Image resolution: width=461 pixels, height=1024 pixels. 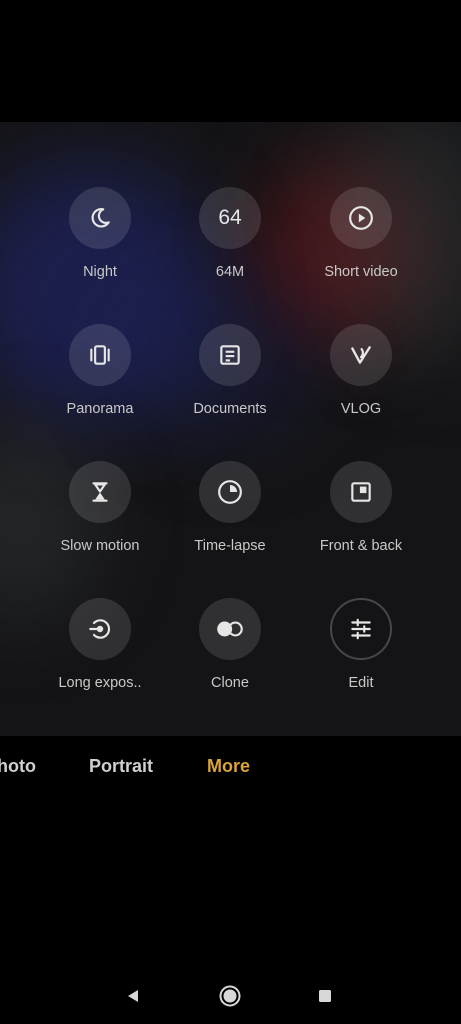 I want to click on mode-short-video: Short video, so click(x=361, y=242).